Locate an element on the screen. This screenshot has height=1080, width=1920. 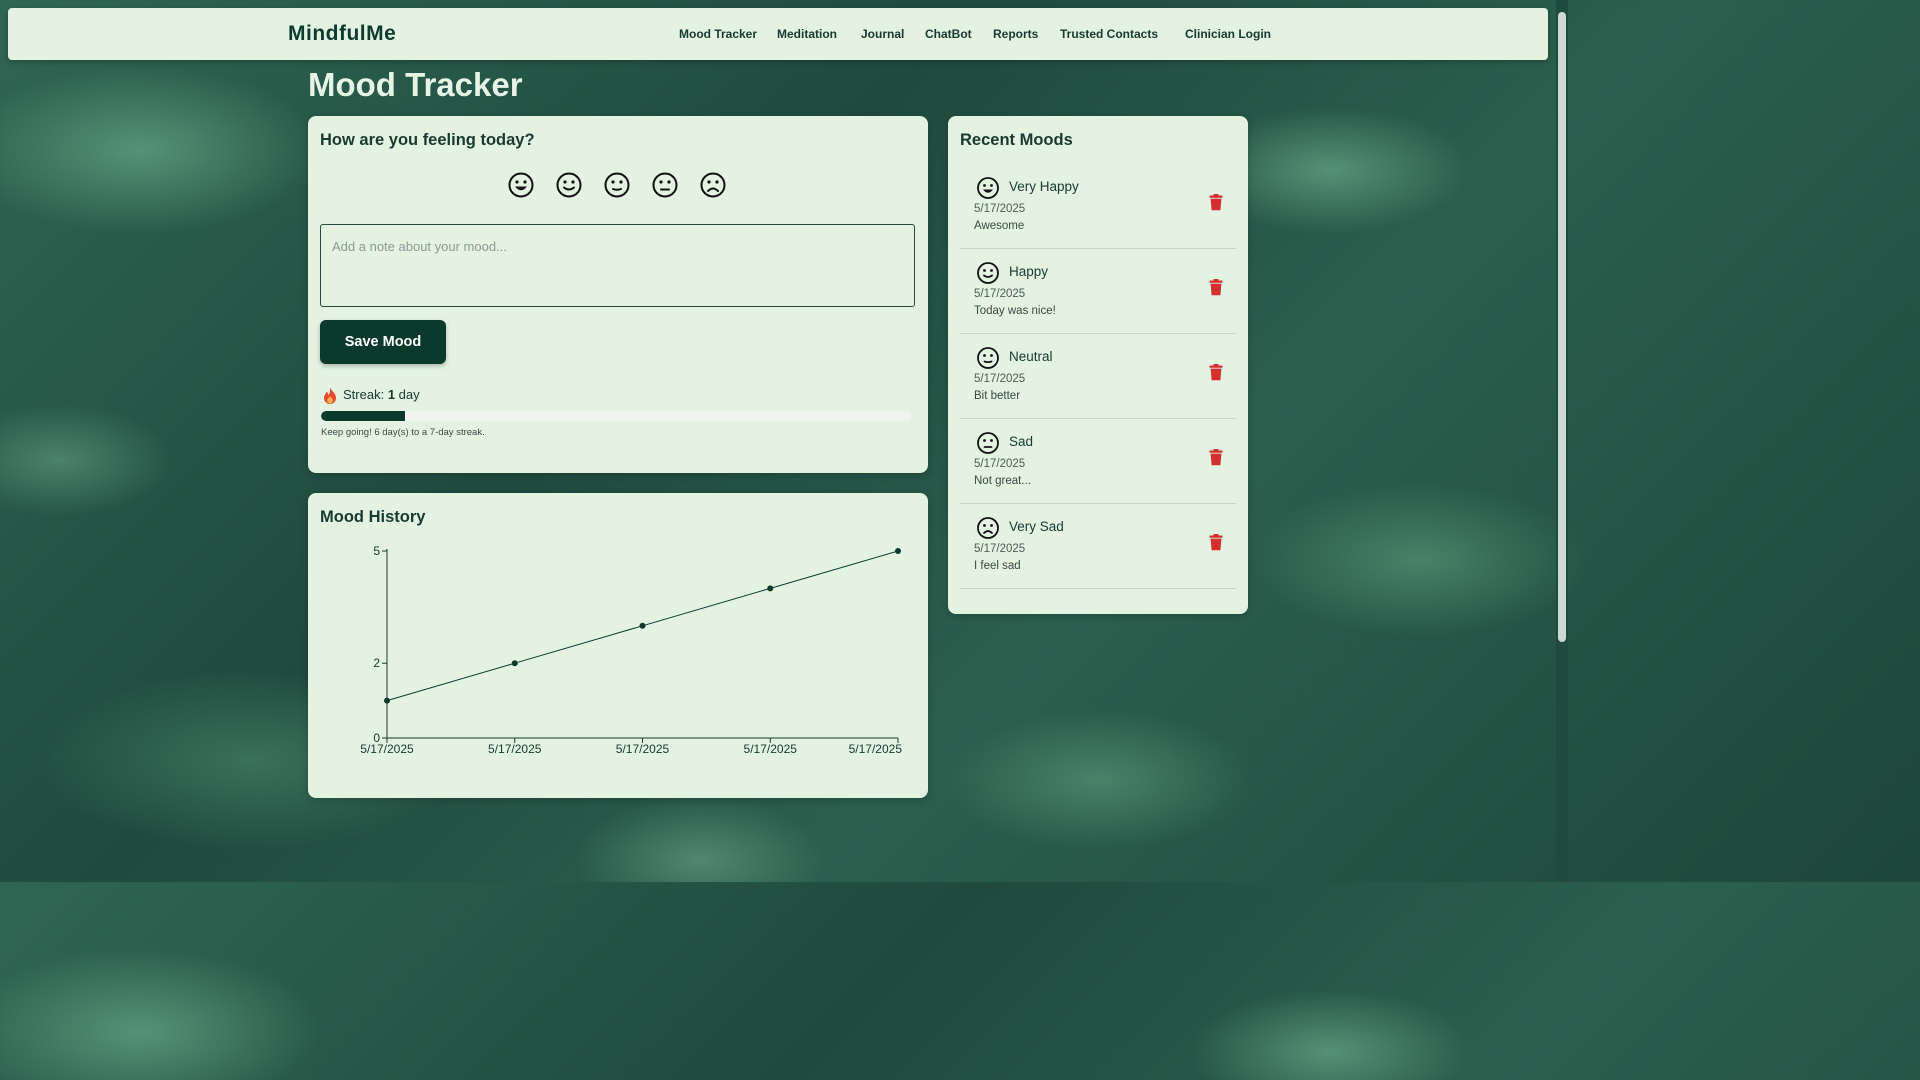
recent-mood-item: Happy 5/17/2025 Today was nice! is located at coordinates (1098, 291).